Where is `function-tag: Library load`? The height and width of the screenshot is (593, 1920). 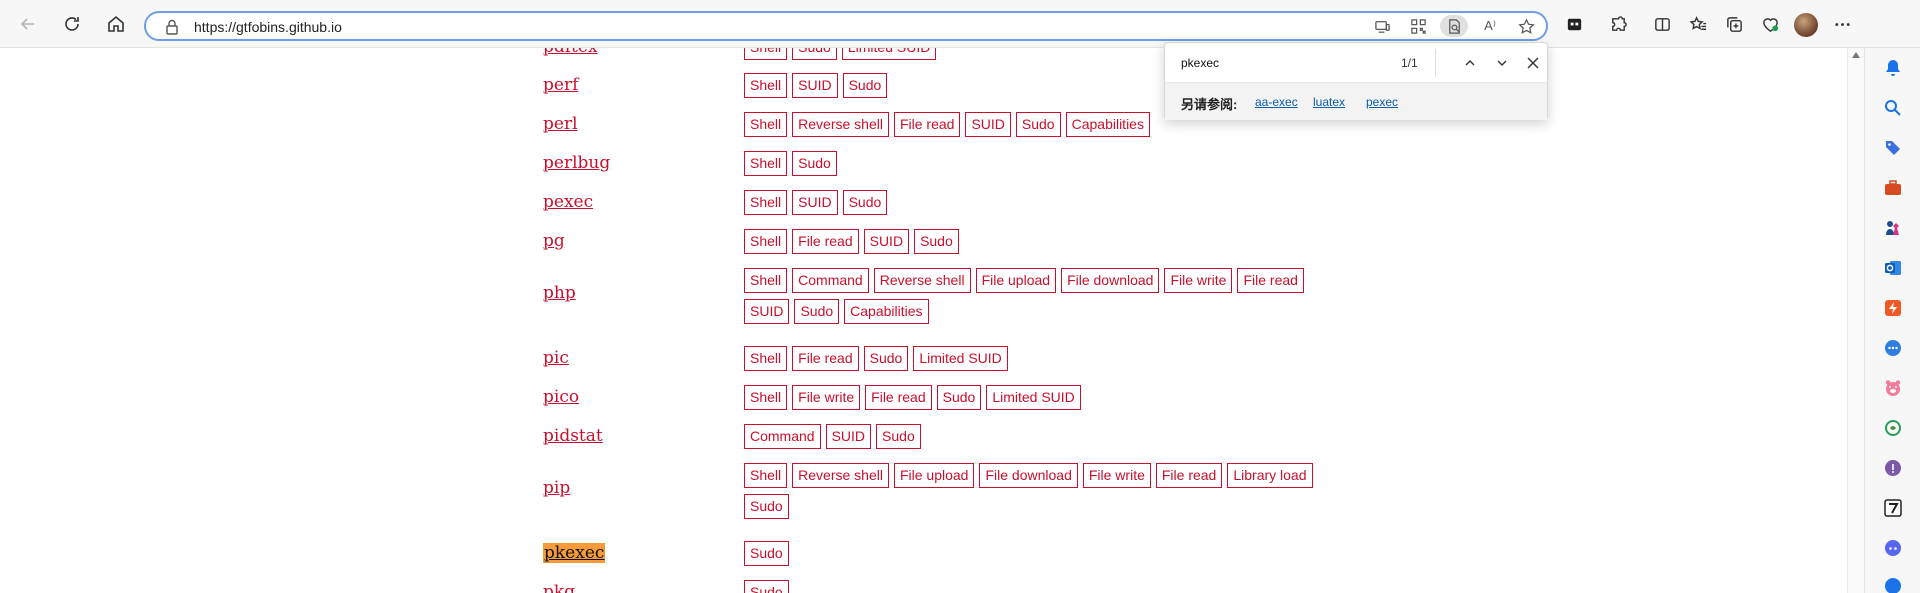
function-tag: Library load is located at coordinates (1270, 475).